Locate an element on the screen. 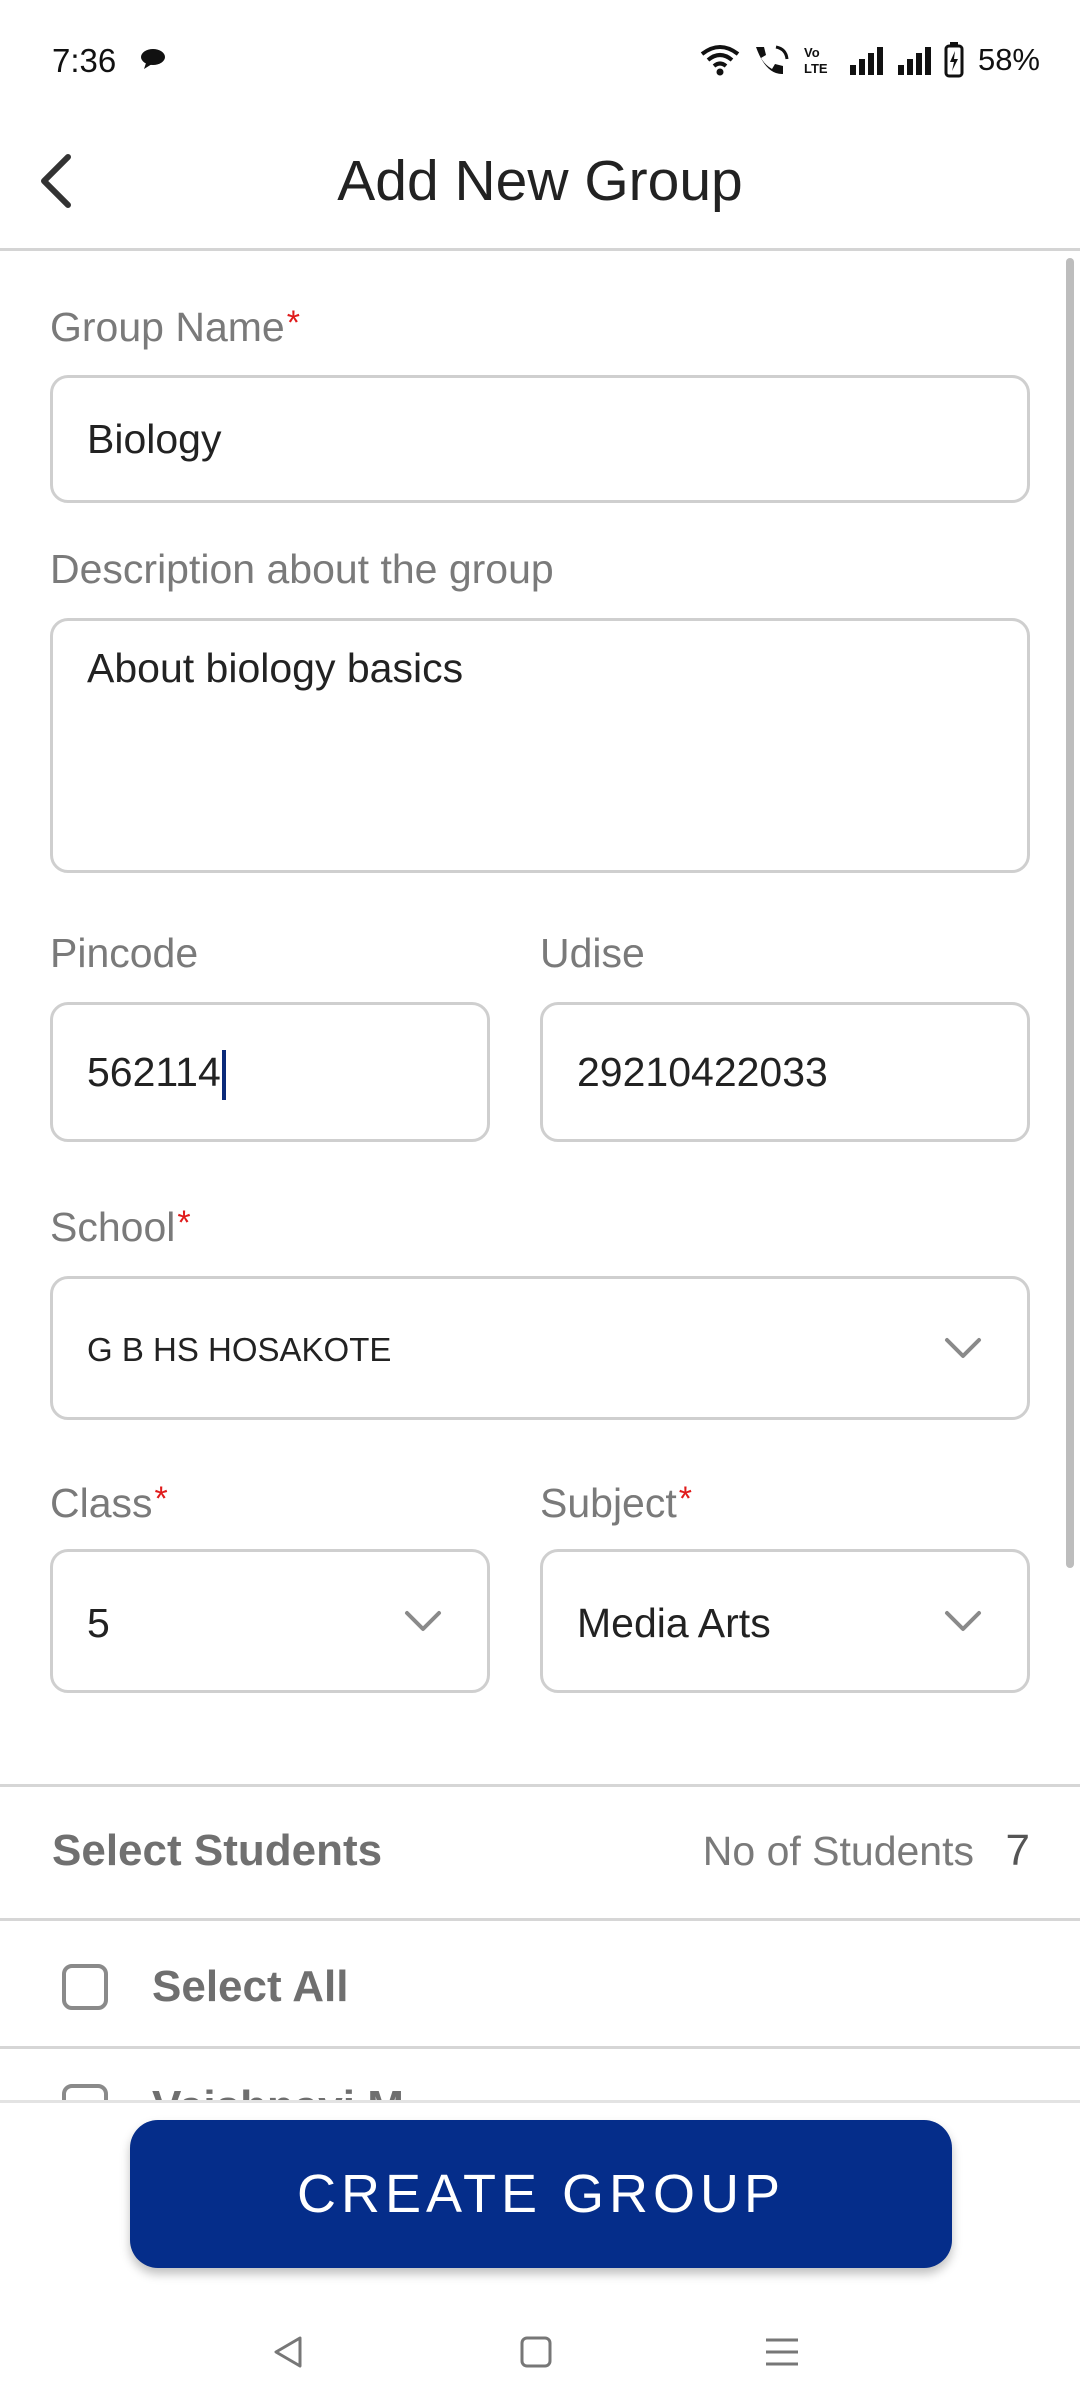  subject-value: Media Arts is located at coordinates (674, 1623).